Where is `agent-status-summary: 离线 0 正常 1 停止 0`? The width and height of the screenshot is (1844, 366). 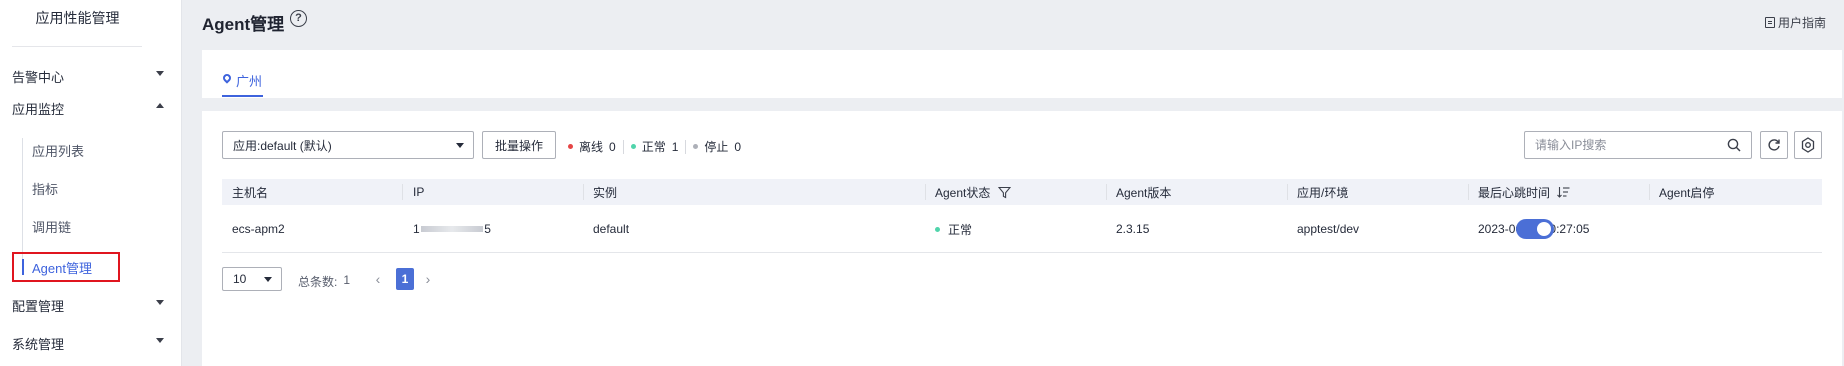 agent-status-summary: 离线 0 正常 1 停止 0 is located at coordinates (658, 146).